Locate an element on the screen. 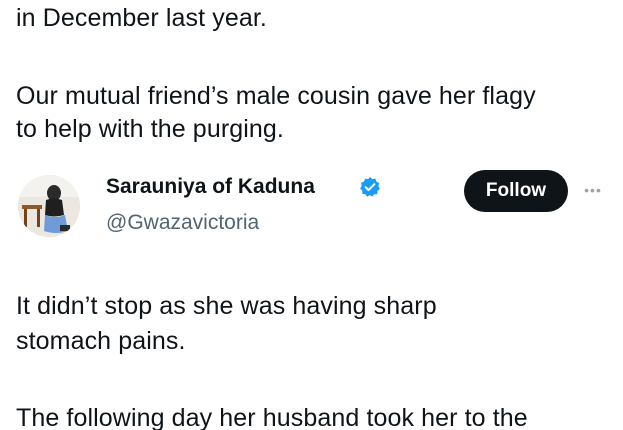  tweet-text-line: It didn’t stop as she was having sharp is located at coordinates (226, 306).